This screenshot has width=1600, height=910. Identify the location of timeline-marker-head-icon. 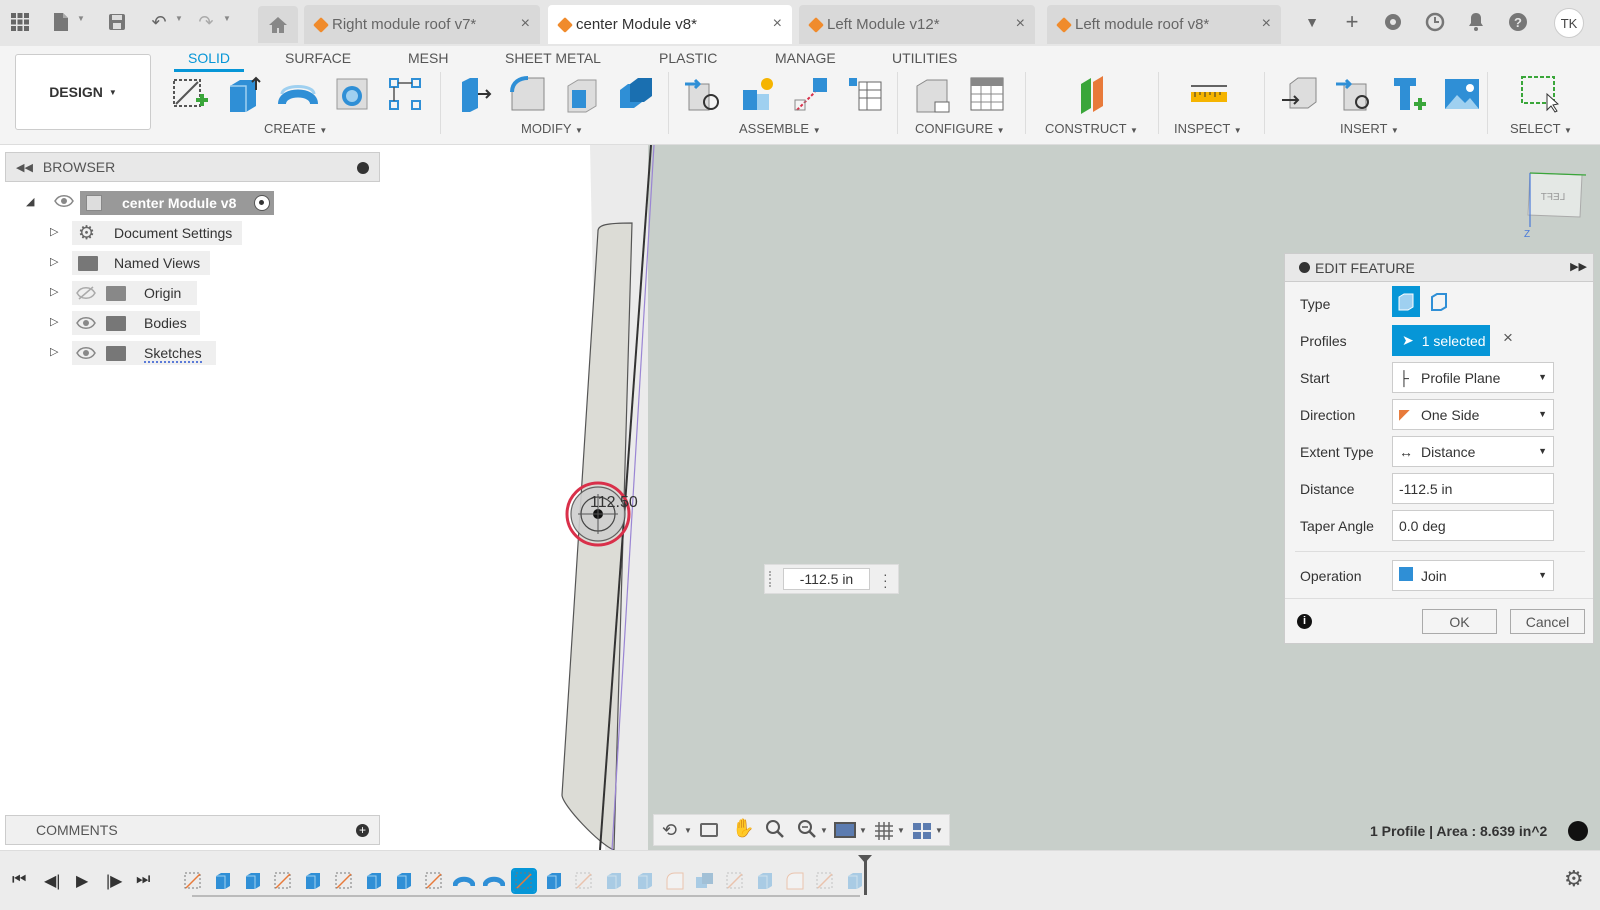
(865, 859).